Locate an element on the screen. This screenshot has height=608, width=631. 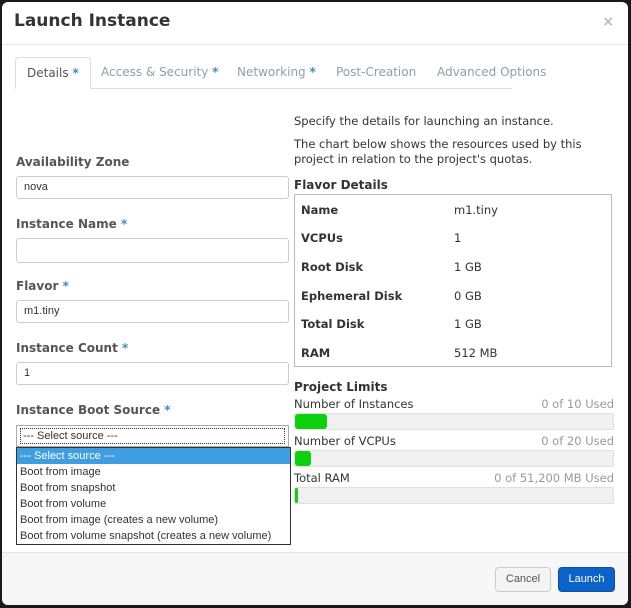
close-icon: × is located at coordinates (608, 22).